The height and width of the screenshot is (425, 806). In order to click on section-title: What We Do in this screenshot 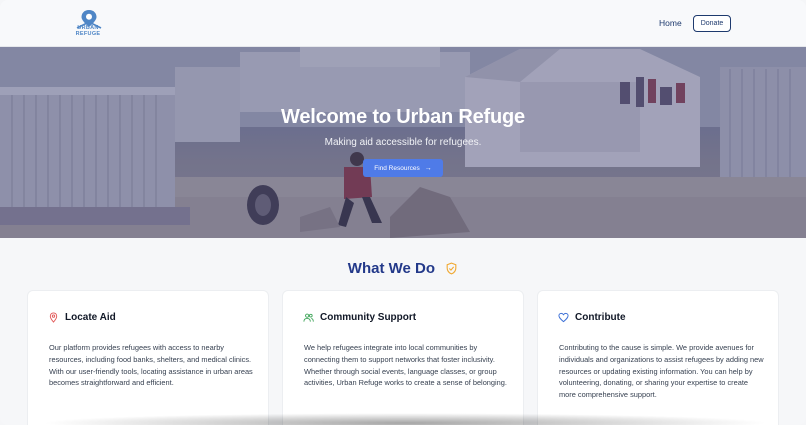, I will do `click(403, 268)`.